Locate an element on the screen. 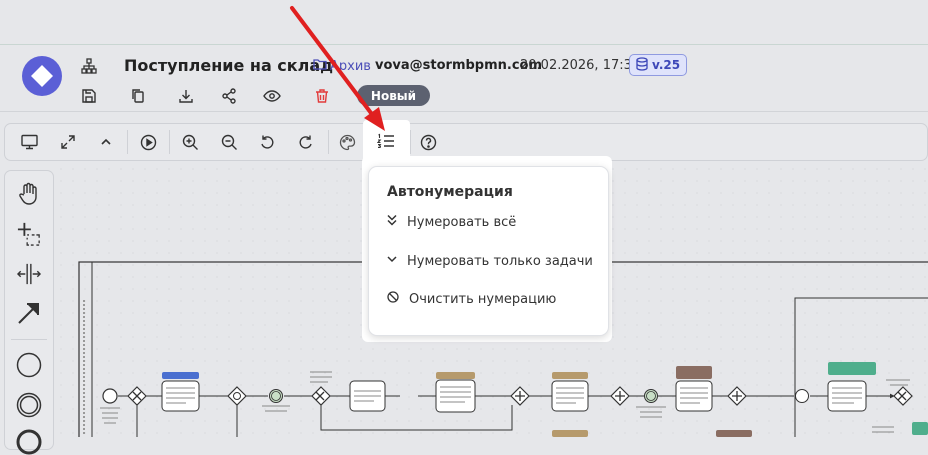 Image resolution: width=928 pixels, height=455 pixels. palette-icon is located at coordinates (347, 142).